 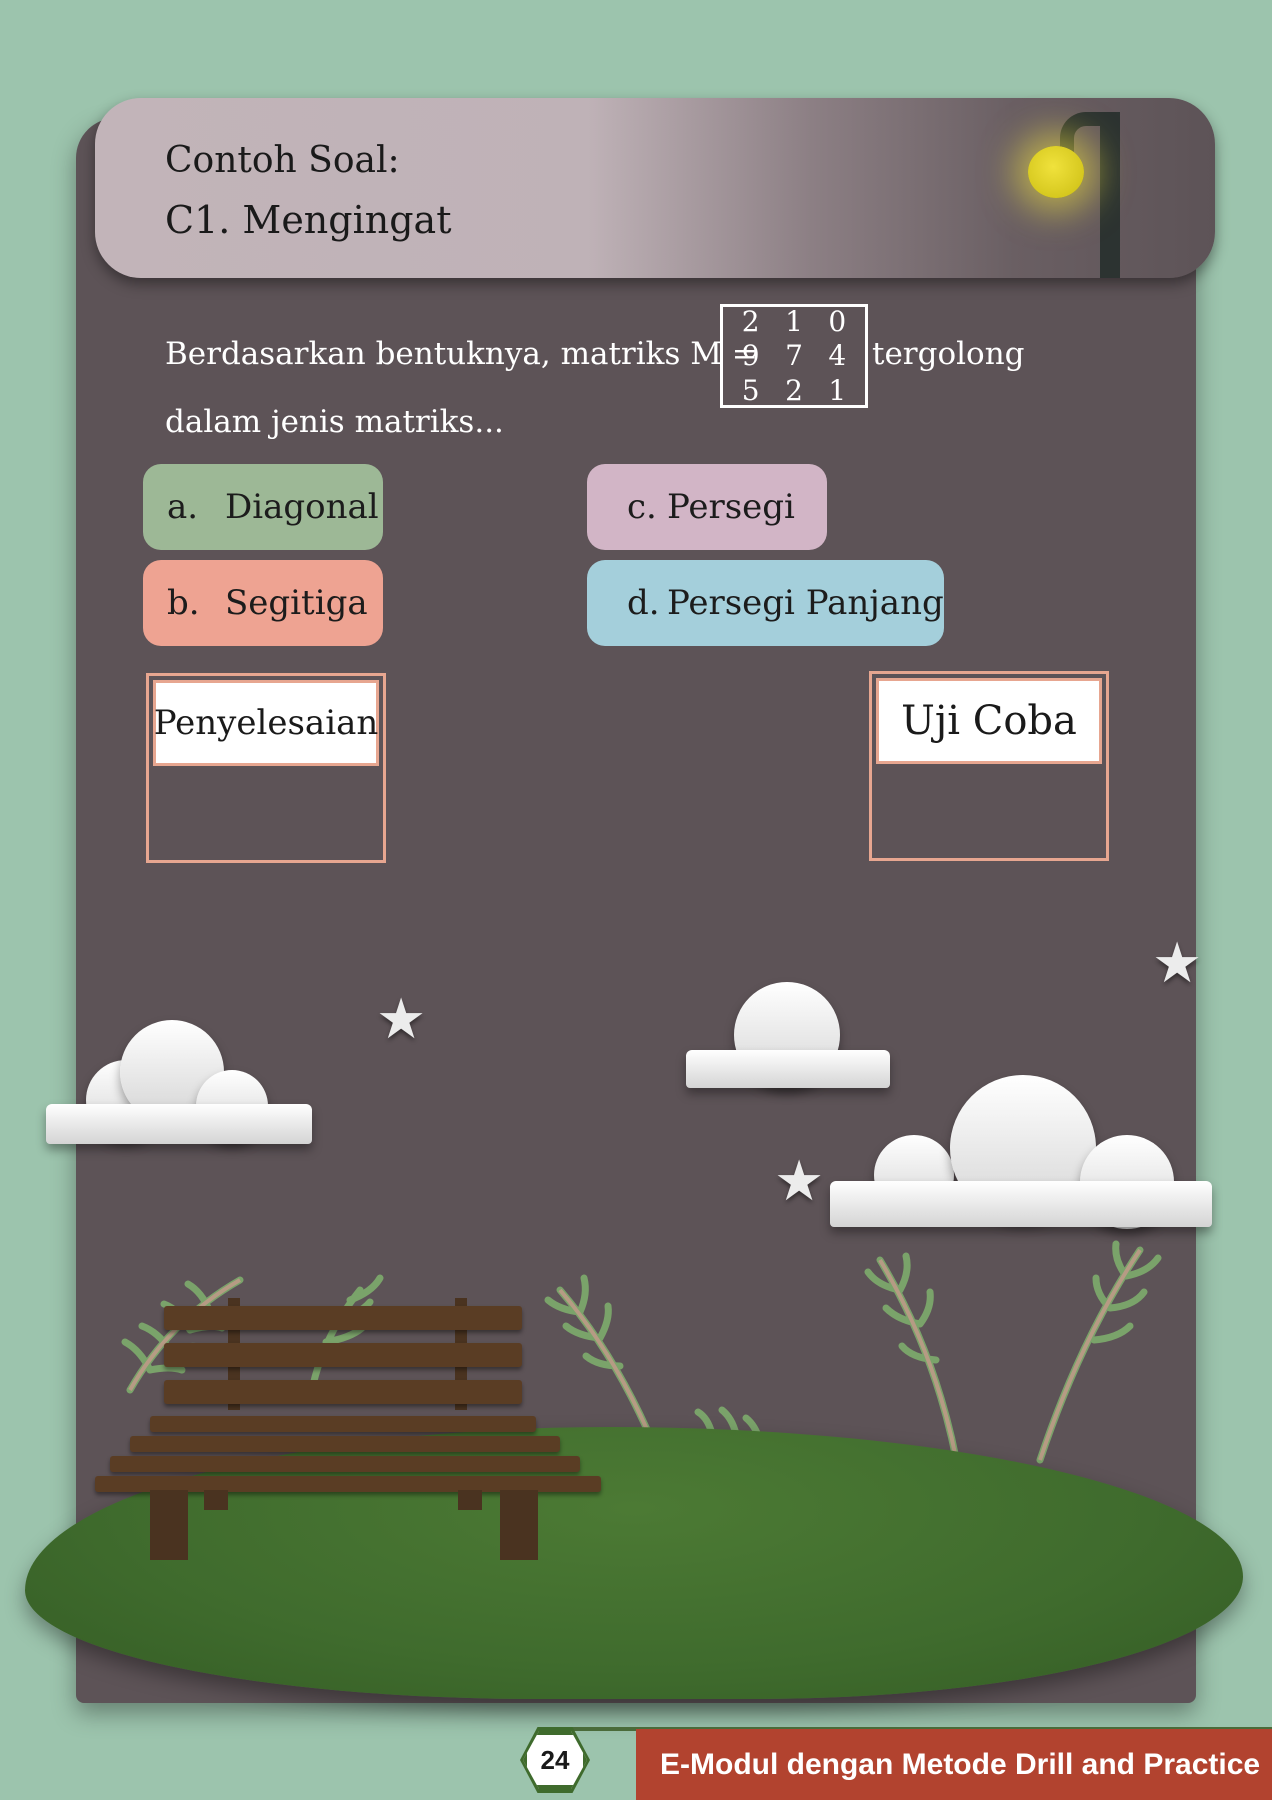 I want to click on option-key: a., so click(x=183, y=507).